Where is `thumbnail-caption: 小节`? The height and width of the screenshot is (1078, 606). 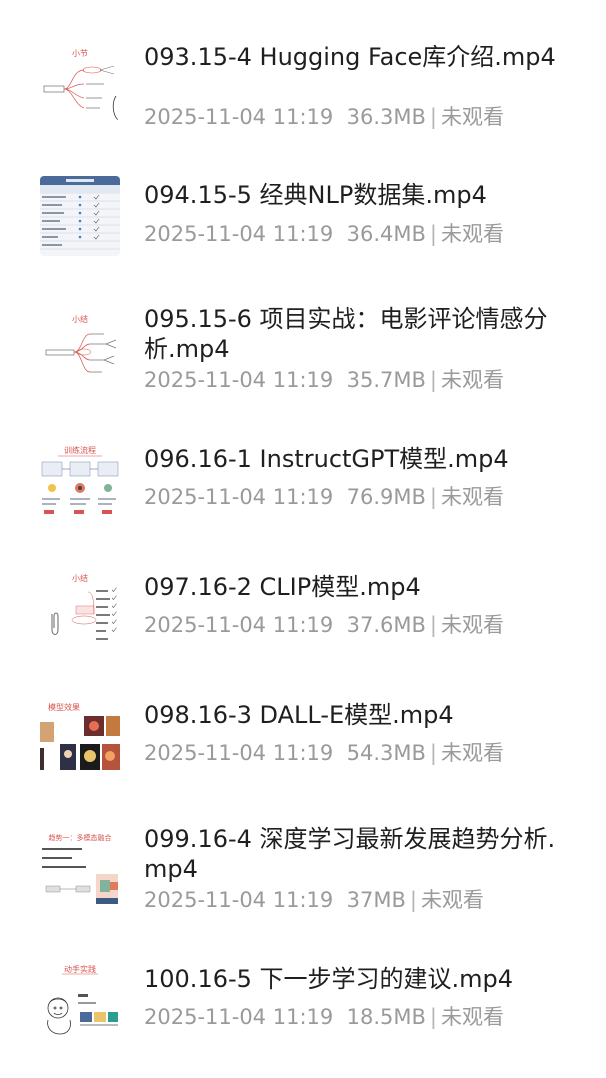 thumbnail-caption: 小节 is located at coordinates (80, 53).